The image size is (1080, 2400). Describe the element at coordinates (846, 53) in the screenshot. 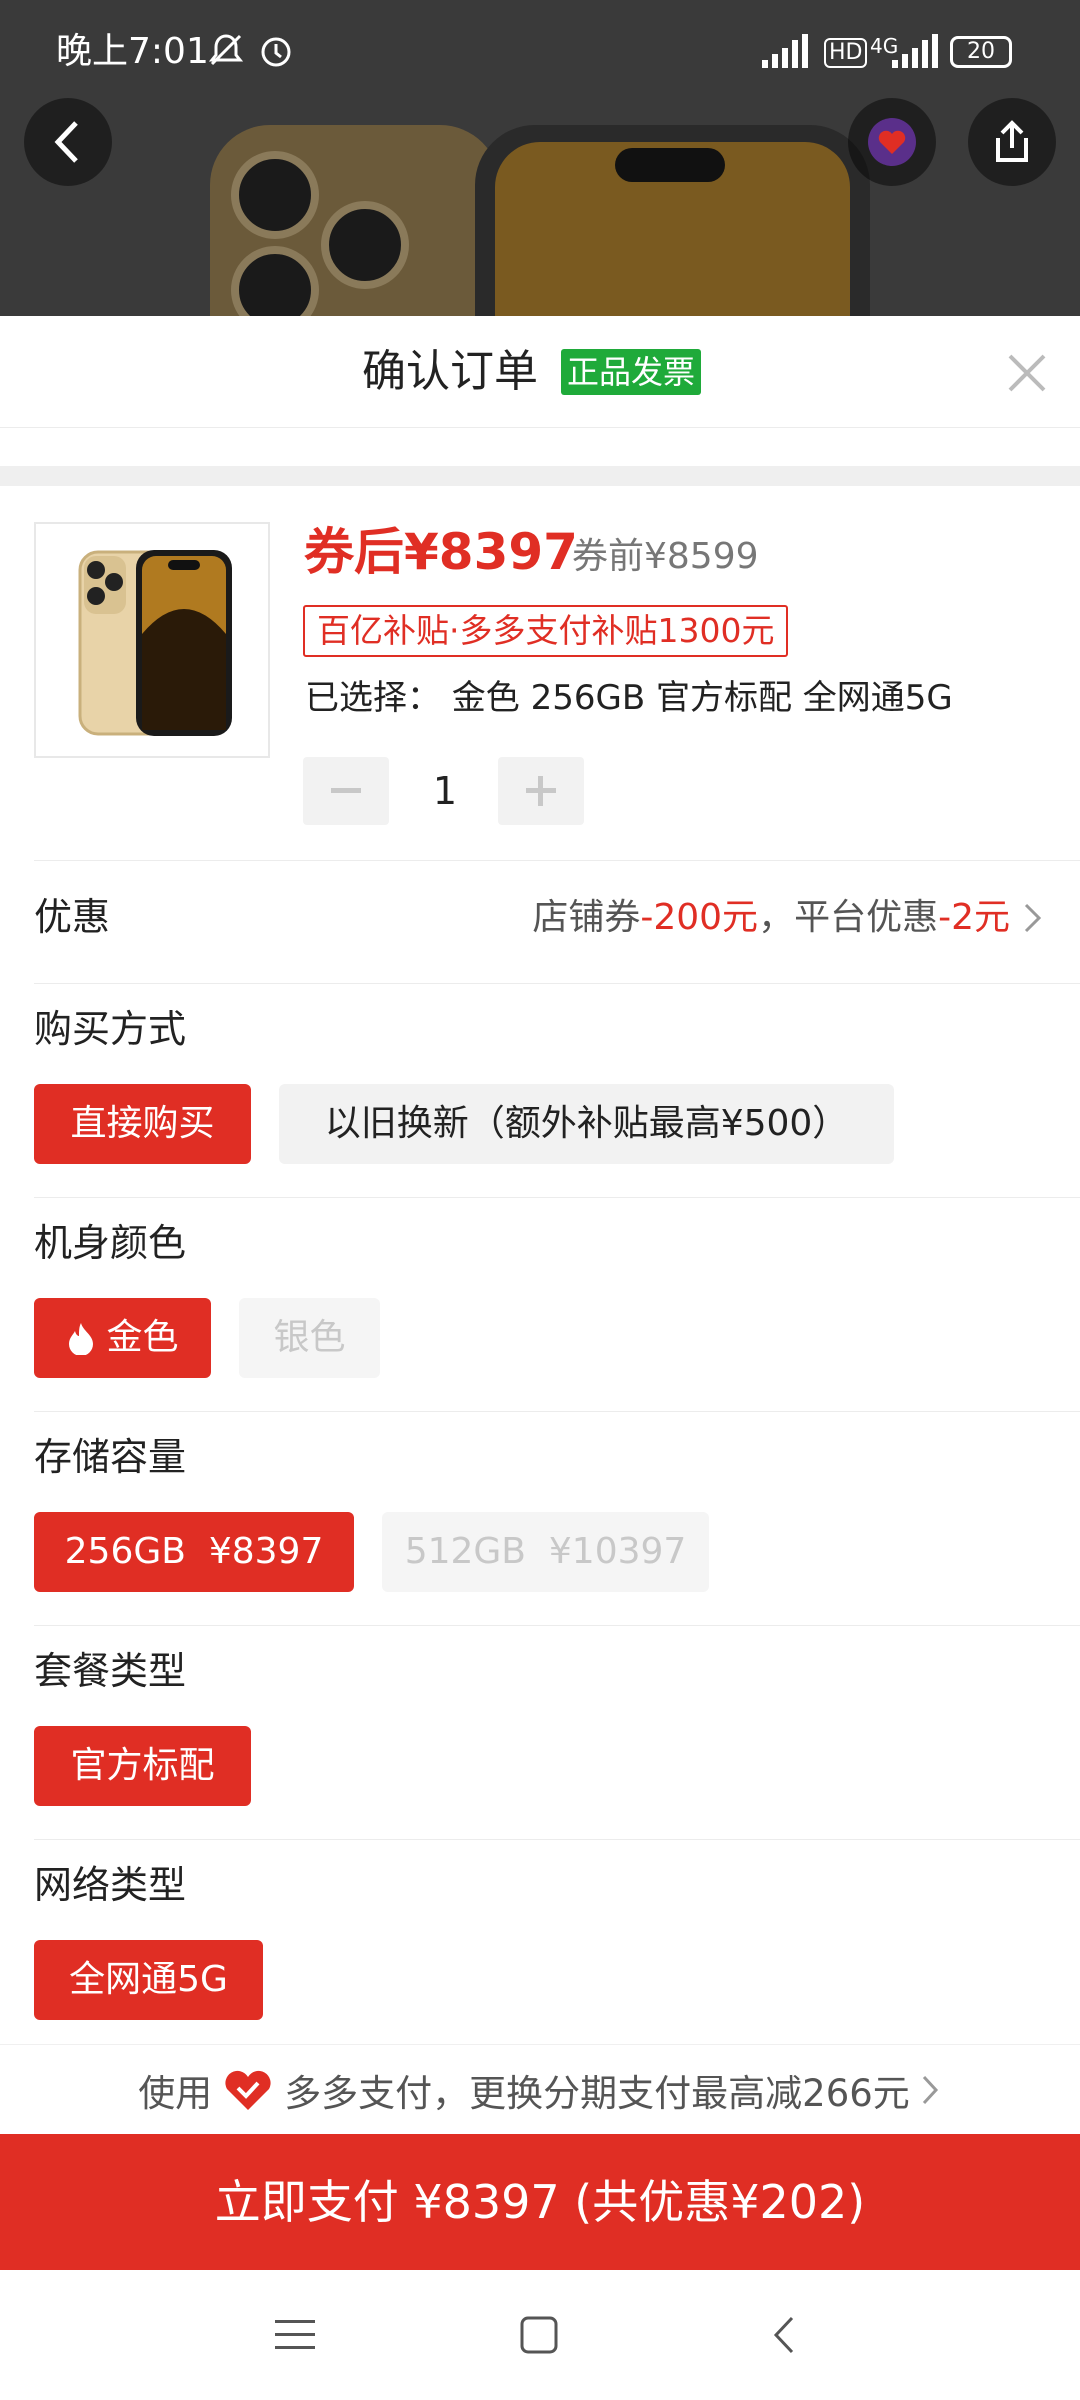

I see `hd-icon: HD` at that location.